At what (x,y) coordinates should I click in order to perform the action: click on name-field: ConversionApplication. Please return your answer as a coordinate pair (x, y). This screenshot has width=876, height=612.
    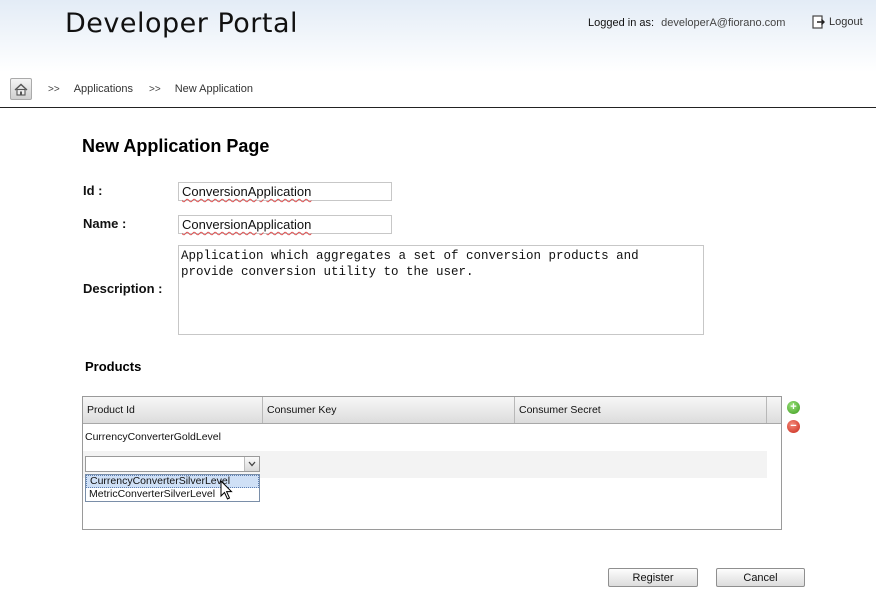
    Looking at the image, I should click on (285, 224).